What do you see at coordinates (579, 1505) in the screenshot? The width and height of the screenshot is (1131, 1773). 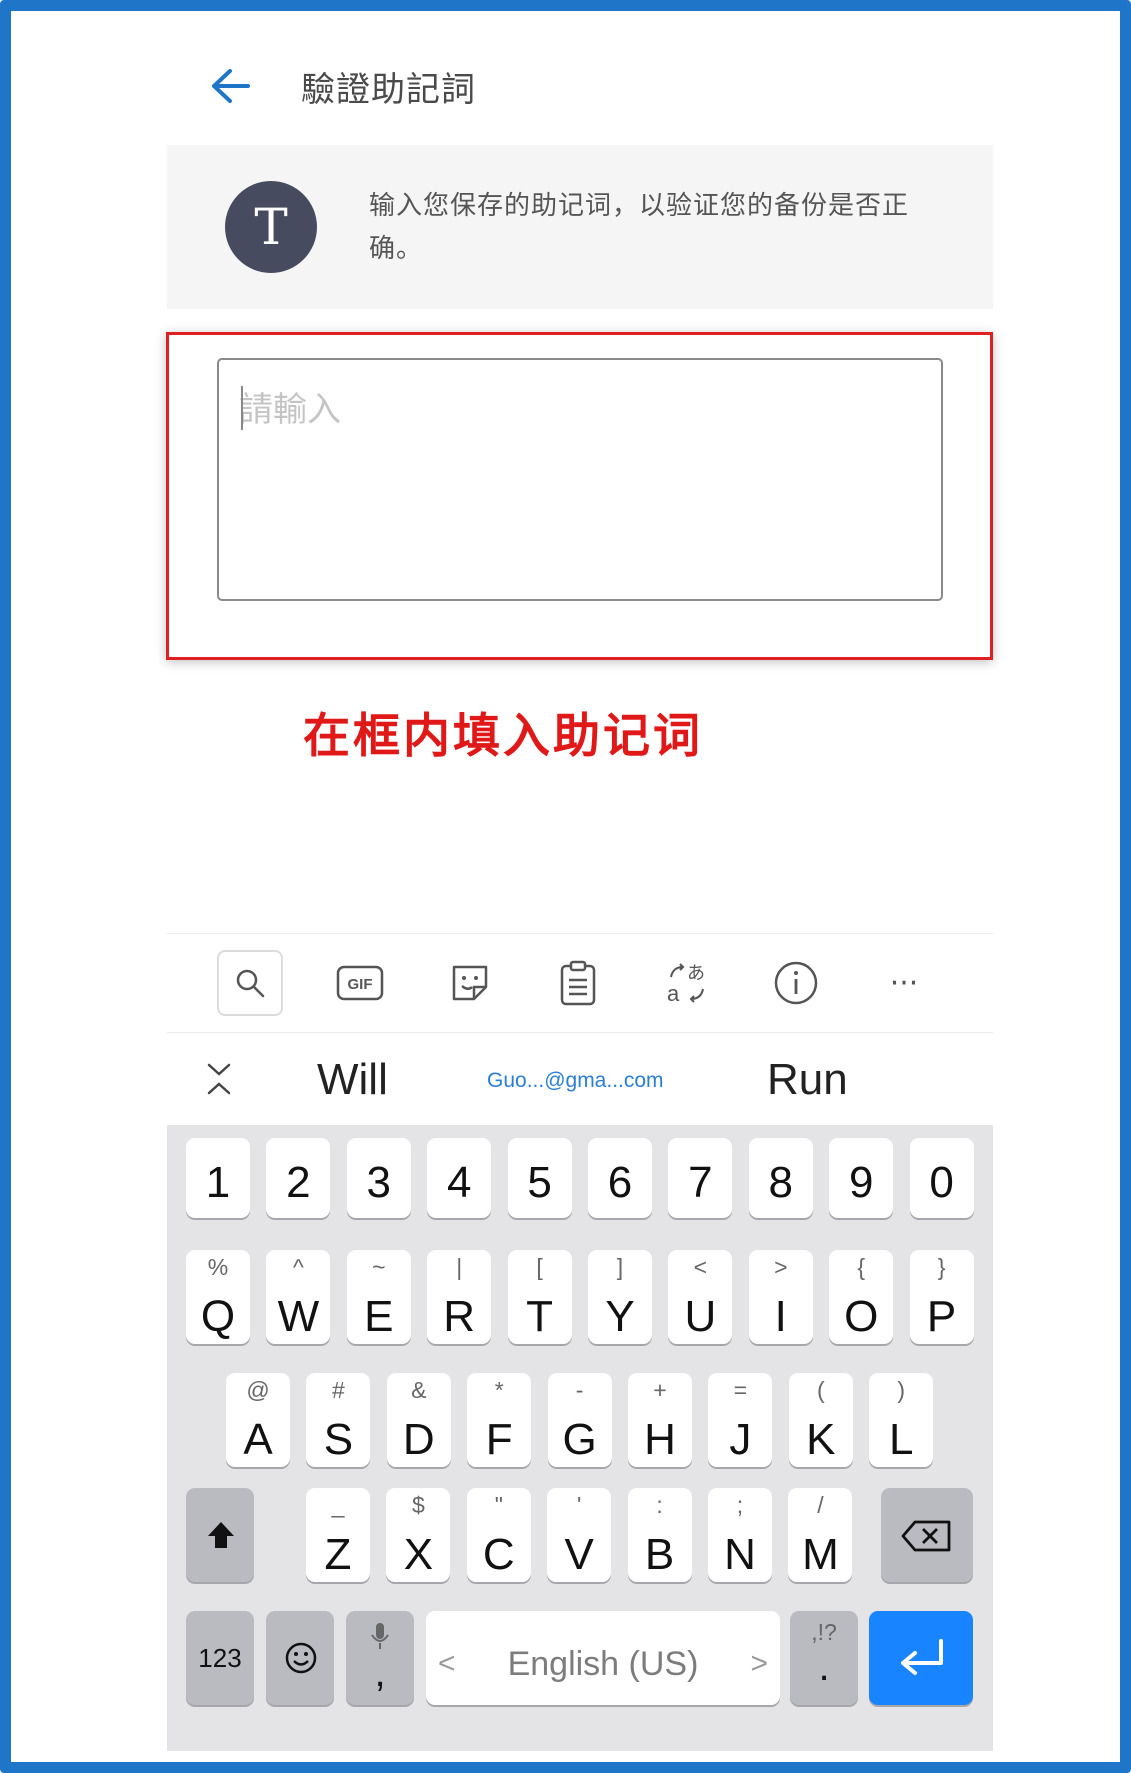 I see `key-symbol: '` at bounding box center [579, 1505].